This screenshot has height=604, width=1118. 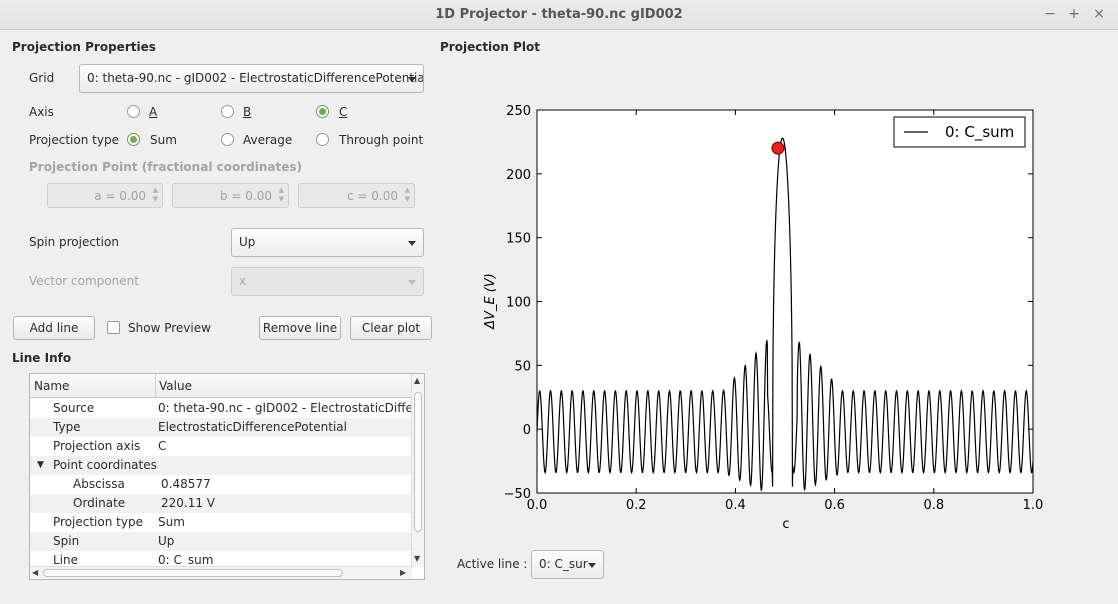 I want to click on maximize-icon: +, so click(x=1074, y=14).